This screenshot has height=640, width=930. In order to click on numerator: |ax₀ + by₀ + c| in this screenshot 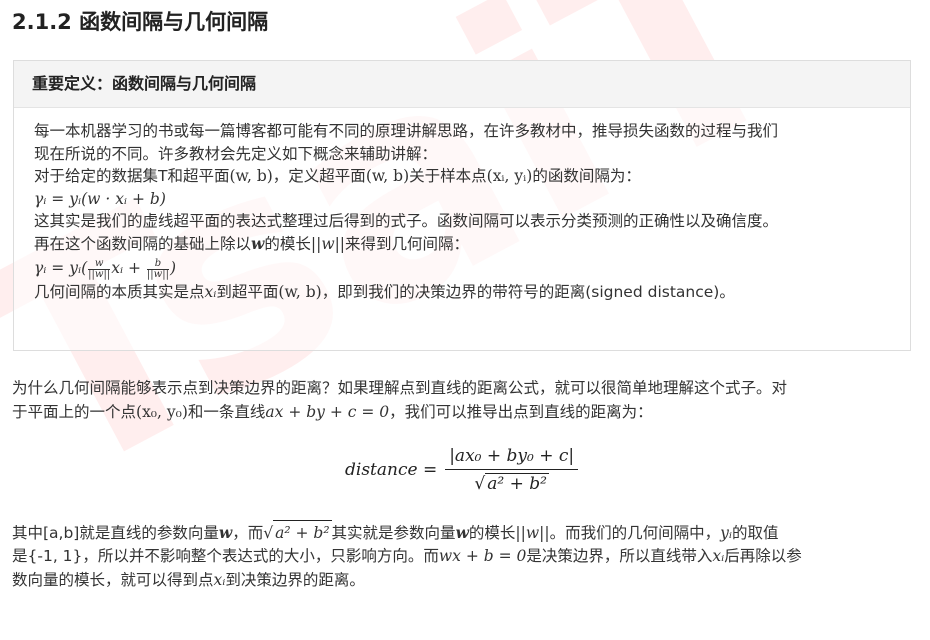, I will do `click(512, 458)`.